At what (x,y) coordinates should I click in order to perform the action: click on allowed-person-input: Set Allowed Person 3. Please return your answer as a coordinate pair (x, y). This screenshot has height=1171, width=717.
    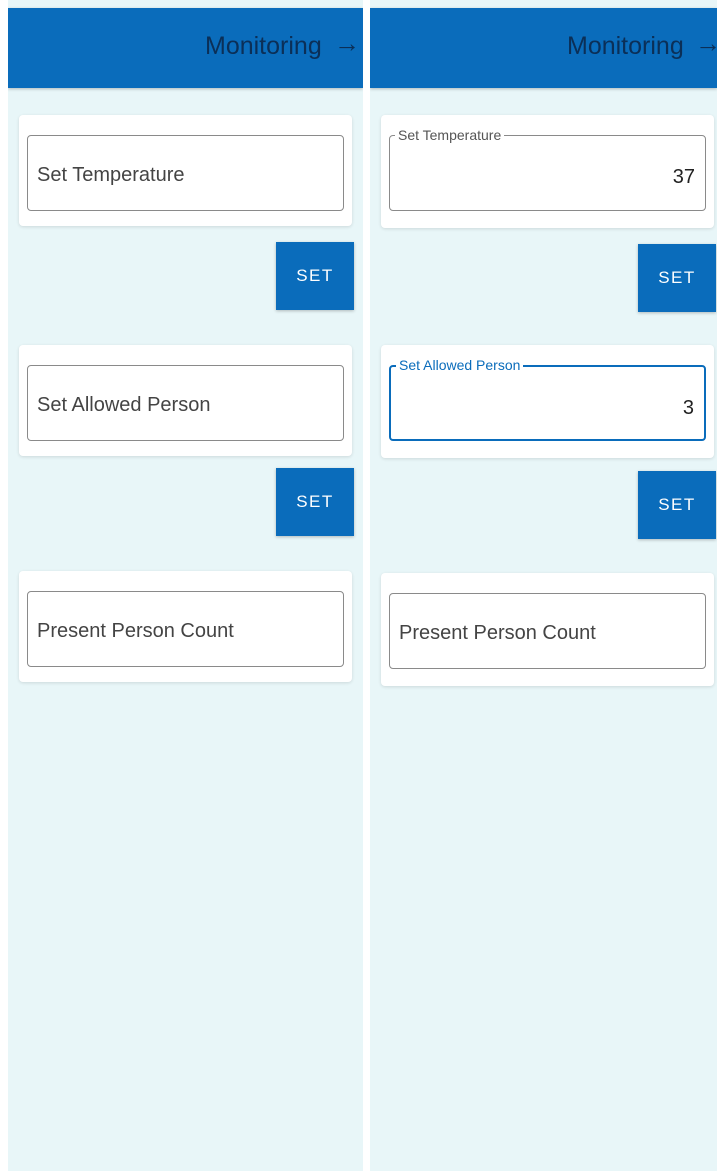
    Looking at the image, I should click on (547, 399).